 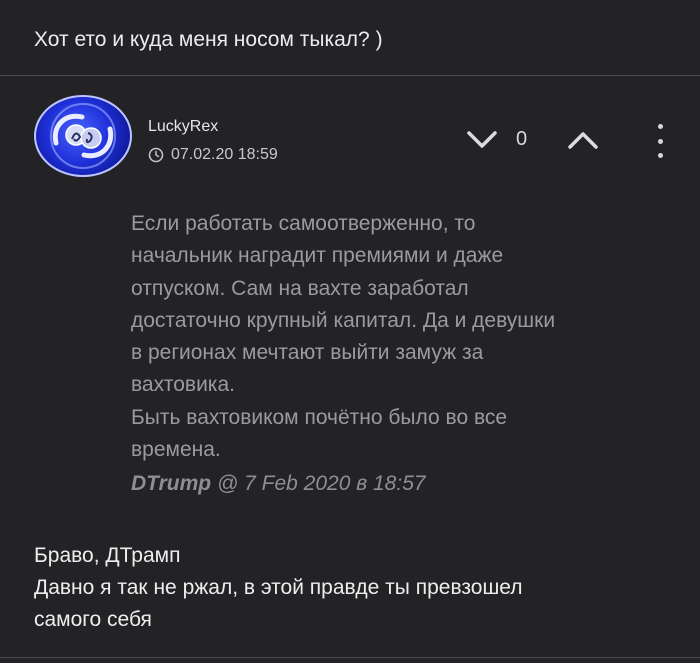 What do you see at coordinates (319, 417) in the screenshot?
I see `quote-line: Быть вахтовиком почётно было во все` at bounding box center [319, 417].